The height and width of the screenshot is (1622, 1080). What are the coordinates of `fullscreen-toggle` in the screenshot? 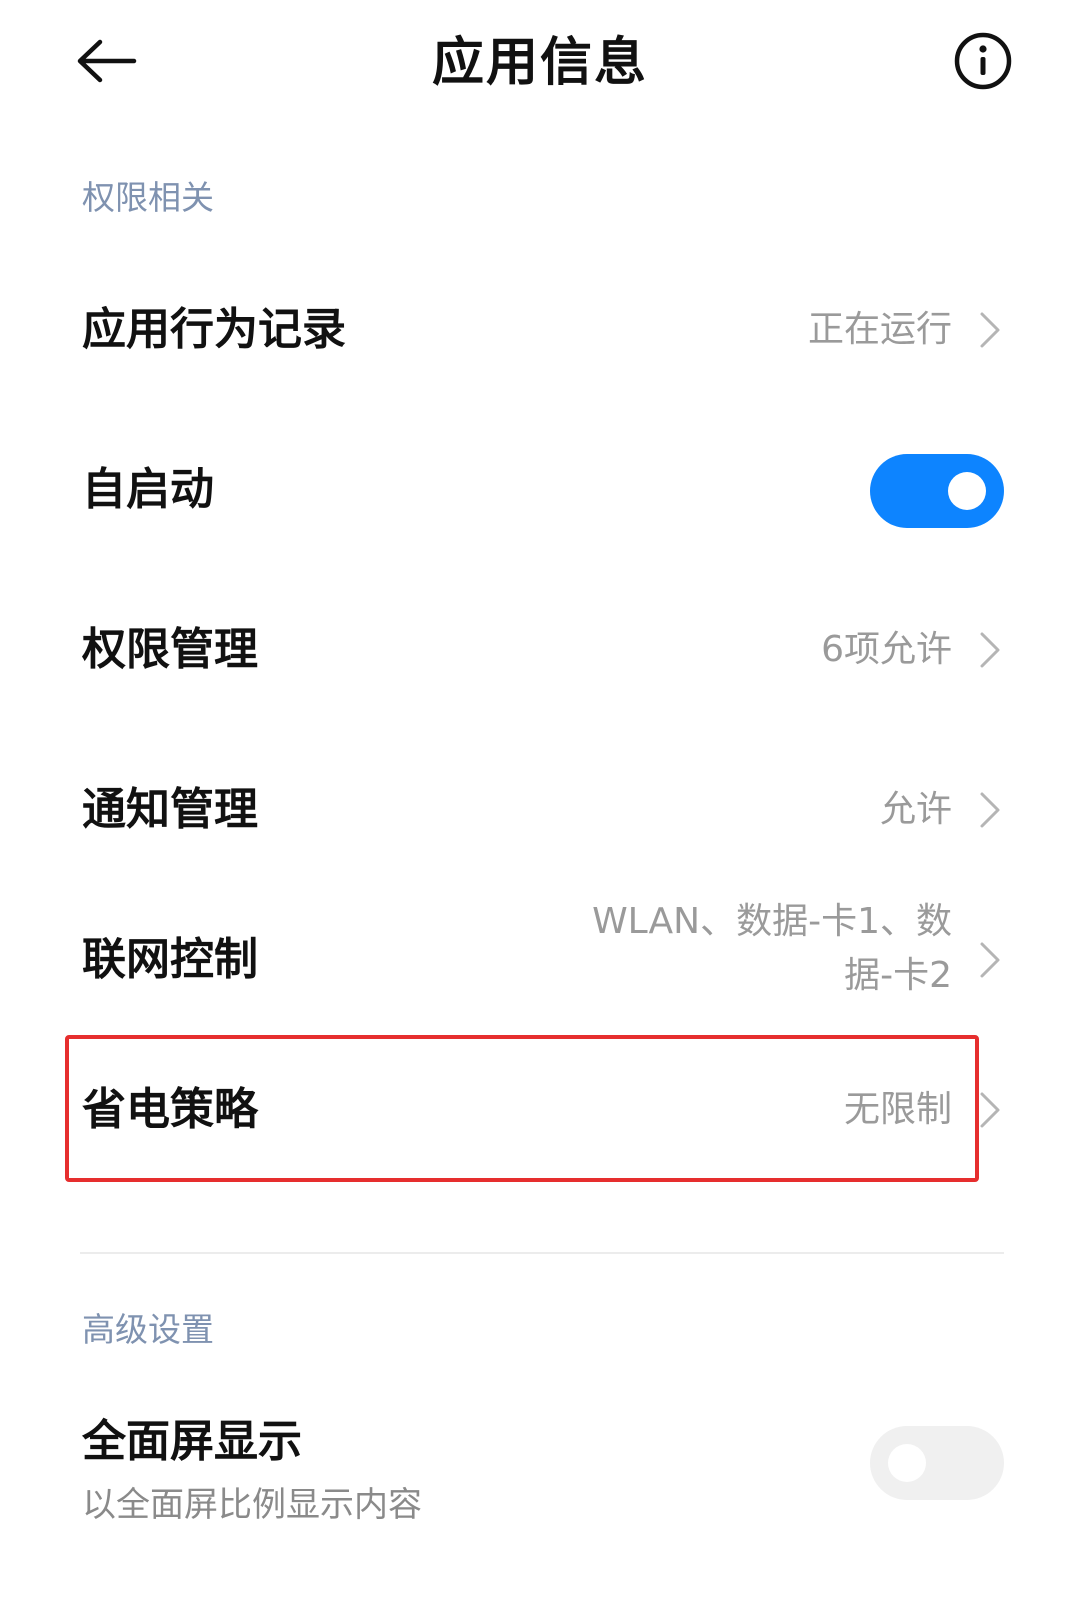 It's located at (937, 1463).